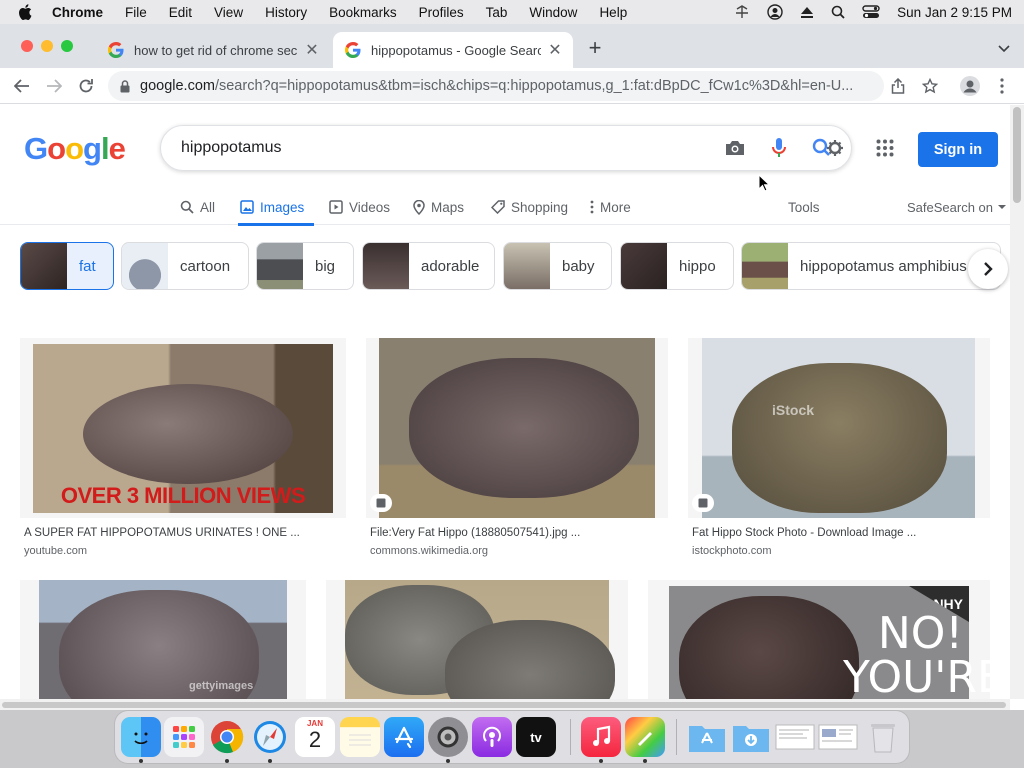 The height and width of the screenshot is (768, 1024). What do you see at coordinates (871, 266) in the screenshot?
I see `chip-hippopotamus-amphibius: hippopotamus amphibius` at bounding box center [871, 266].